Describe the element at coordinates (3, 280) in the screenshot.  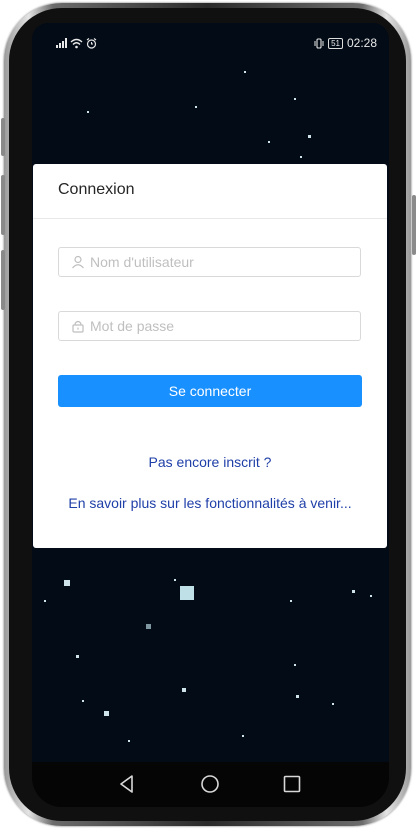
I see `side-button` at that location.